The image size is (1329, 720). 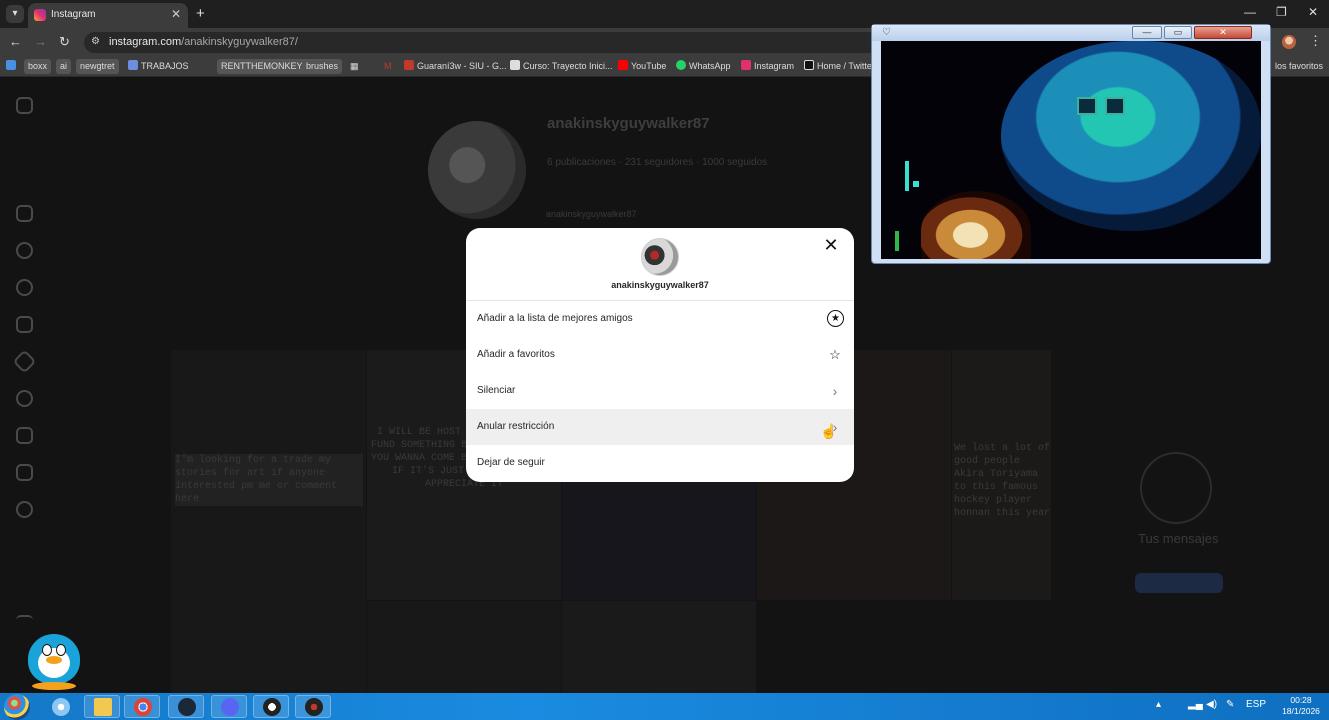 I want to click on bookmark-newgtret: newgtret, so click(x=97, y=66).